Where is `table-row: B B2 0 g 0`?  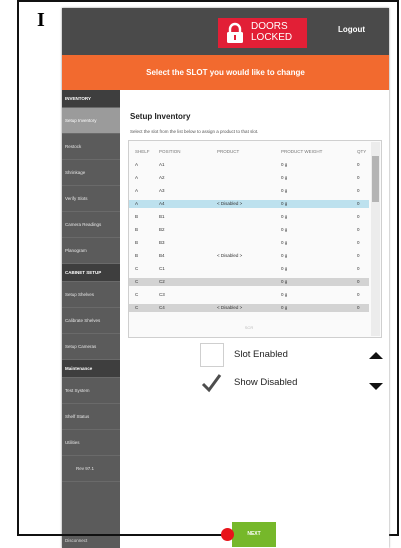
table-row: B B2 0 g 0 is located at coordinates (249, 230).